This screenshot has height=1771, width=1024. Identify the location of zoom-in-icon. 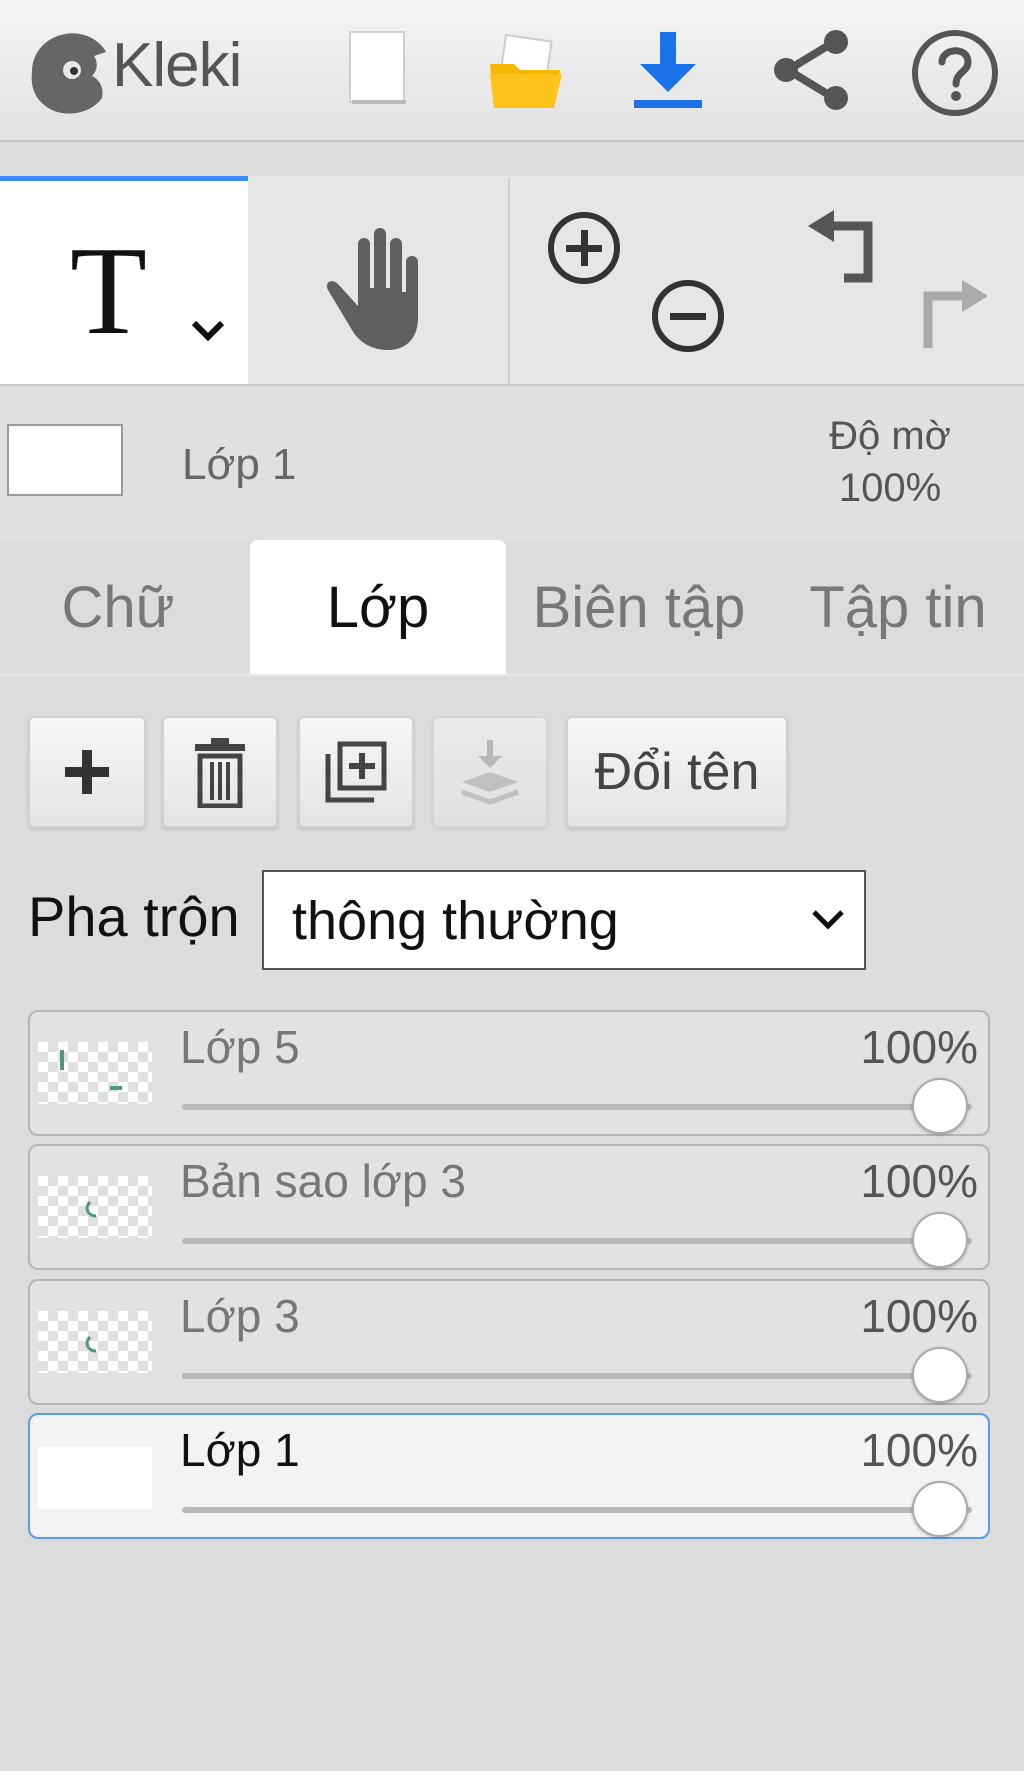
(584, 248).